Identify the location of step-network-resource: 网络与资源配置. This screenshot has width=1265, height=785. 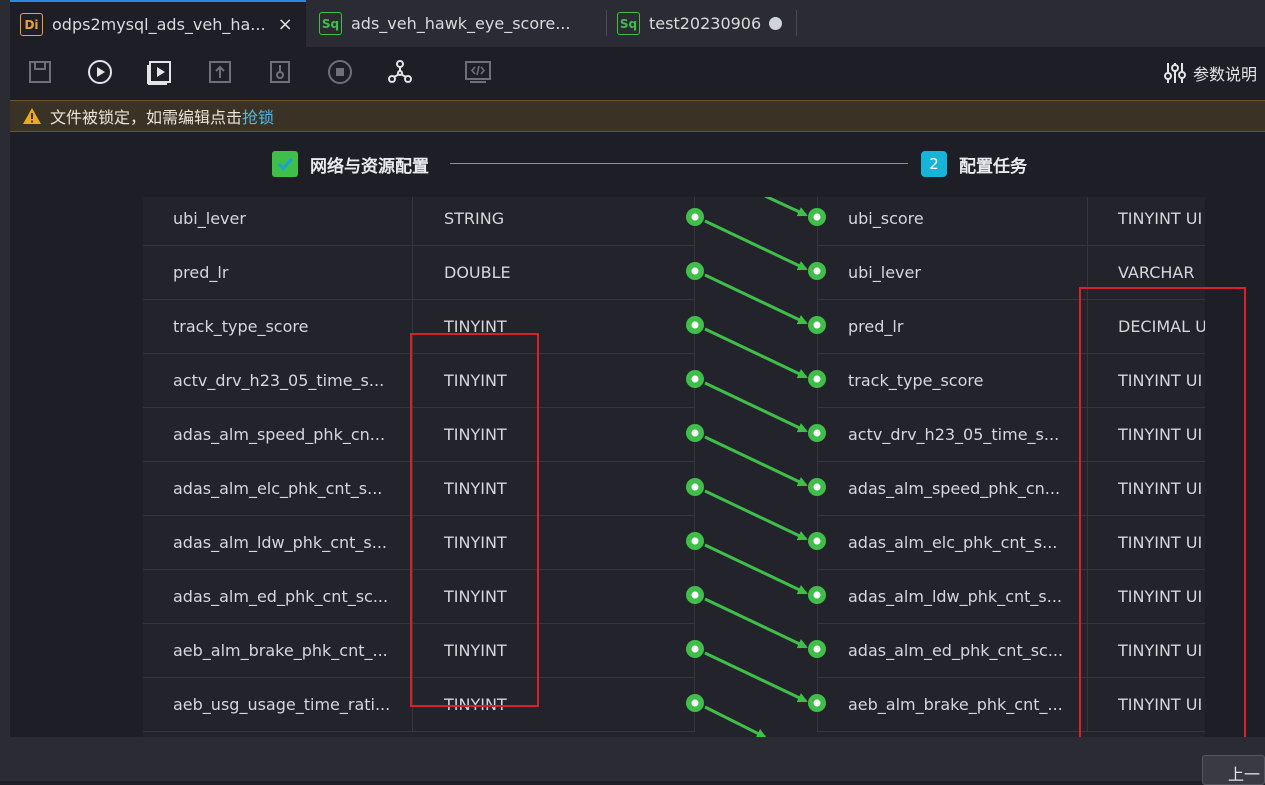
(350, 164).